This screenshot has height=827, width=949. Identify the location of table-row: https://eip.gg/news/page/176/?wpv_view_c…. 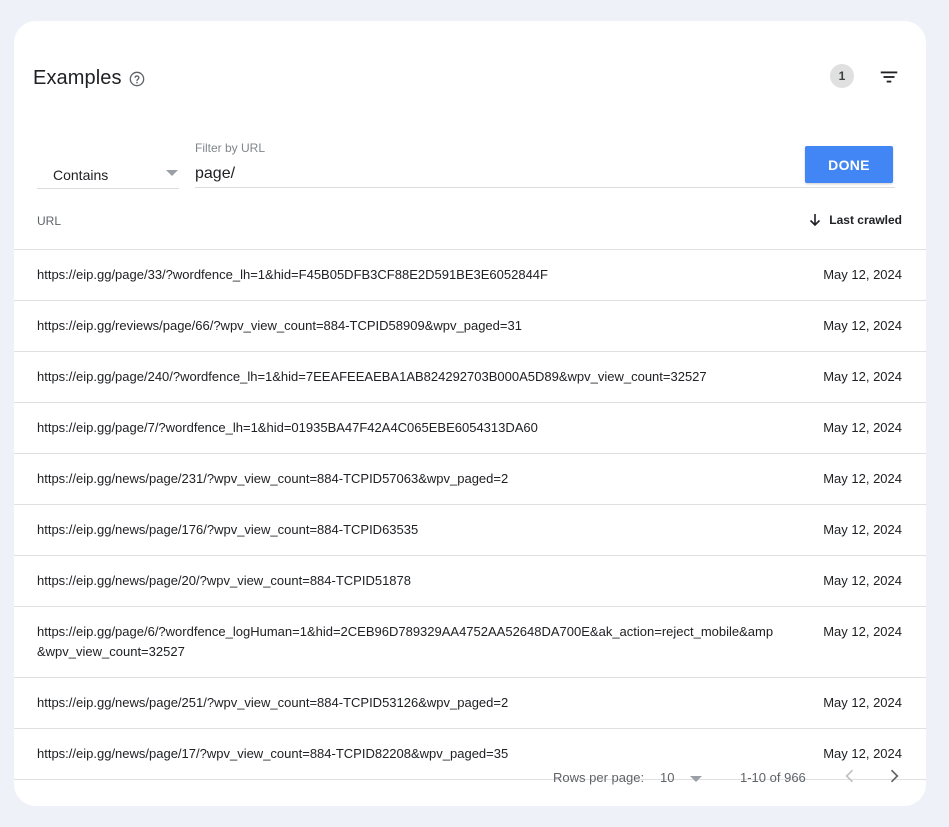
(470, 530).